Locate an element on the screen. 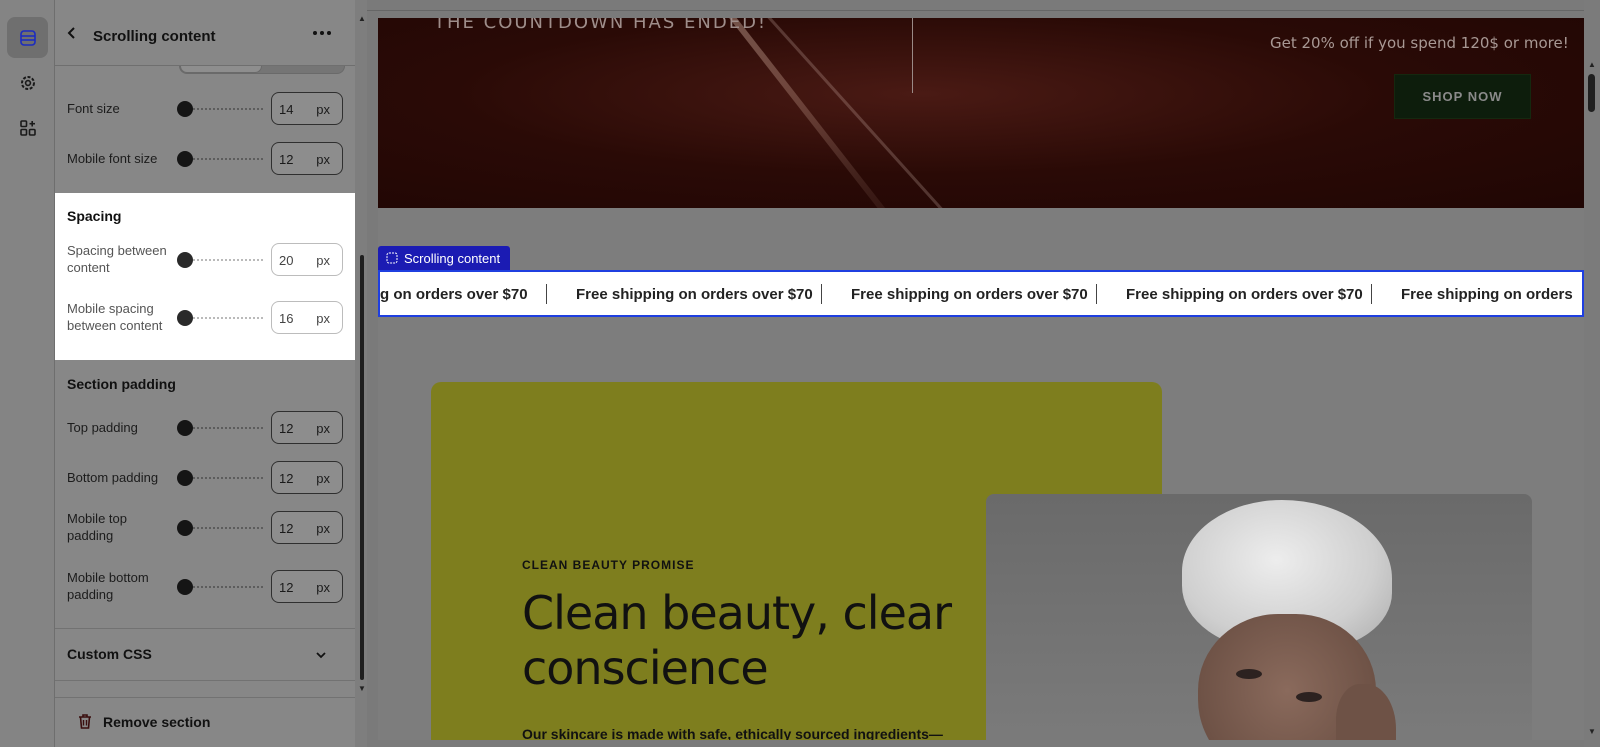  sections-icon is located at coordinates (27, 37).